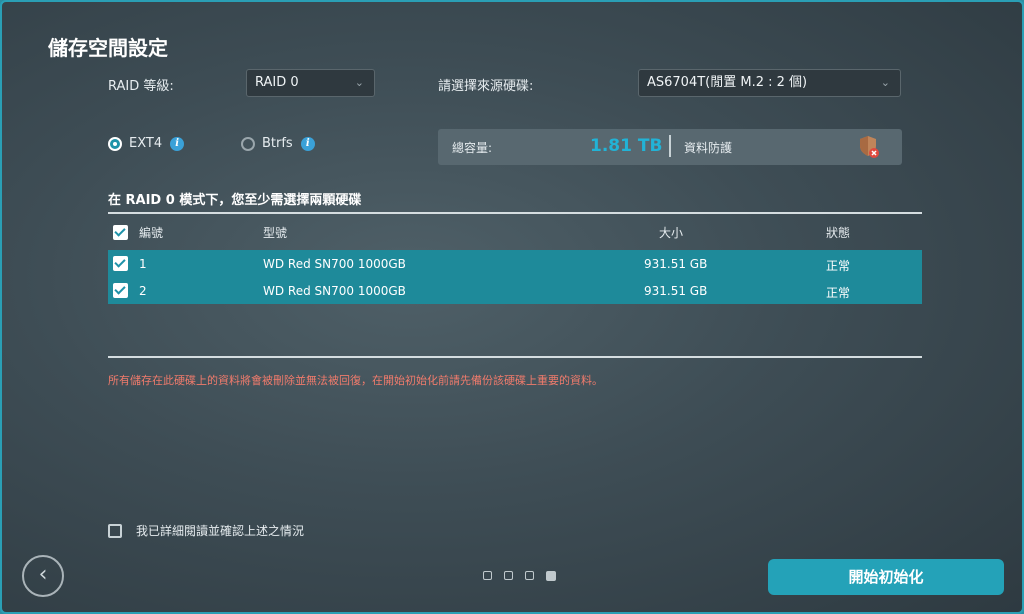 The width and height of the screenshot is (1024, 614). I want to click on disk-id: 1, so click(143, 264).